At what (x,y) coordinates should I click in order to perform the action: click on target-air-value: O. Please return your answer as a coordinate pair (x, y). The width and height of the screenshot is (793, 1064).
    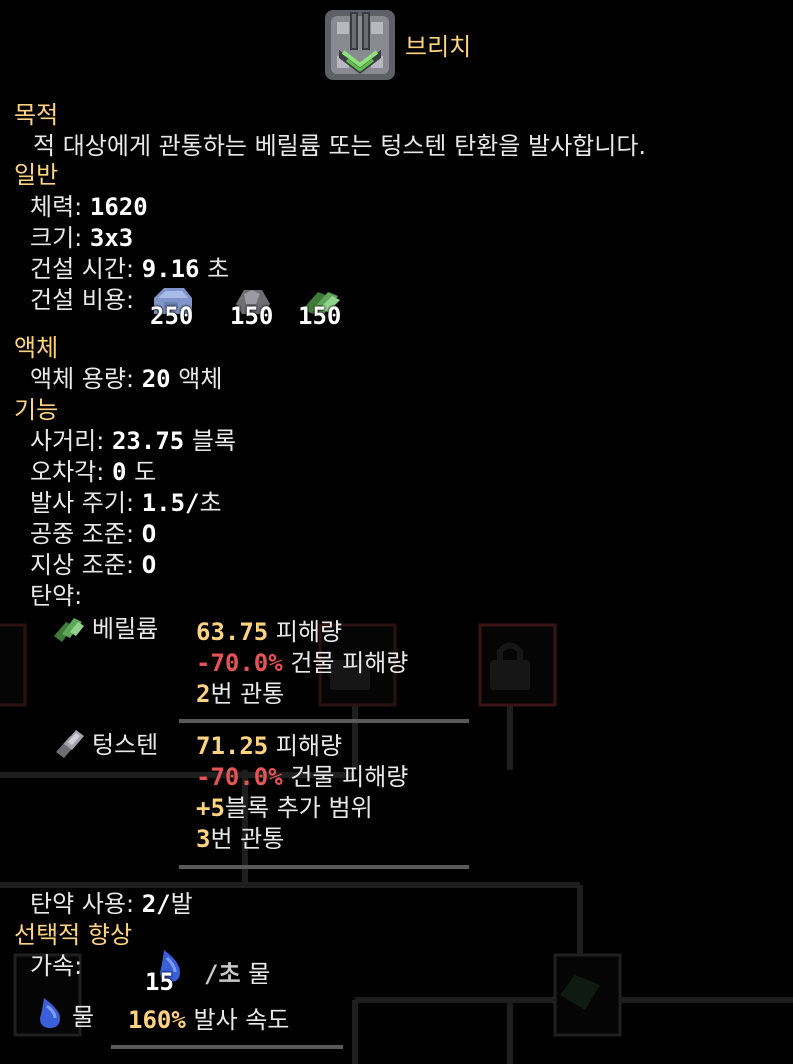
    Looking at the image, I should click on (149, 534).